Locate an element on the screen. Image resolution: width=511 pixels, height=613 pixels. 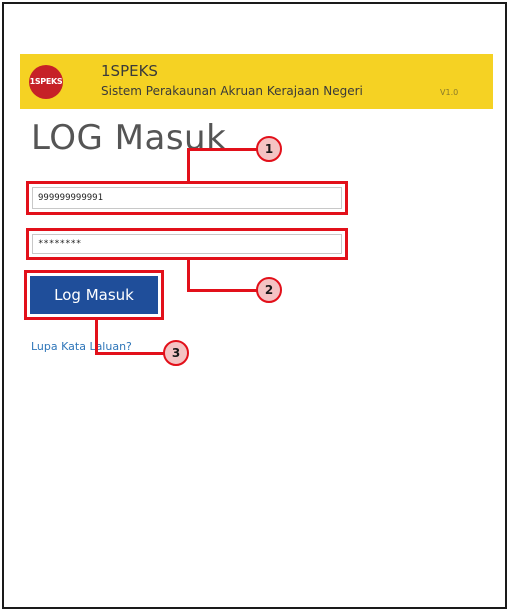
callout-line-2-vertical is located at coordinates (188, 274).